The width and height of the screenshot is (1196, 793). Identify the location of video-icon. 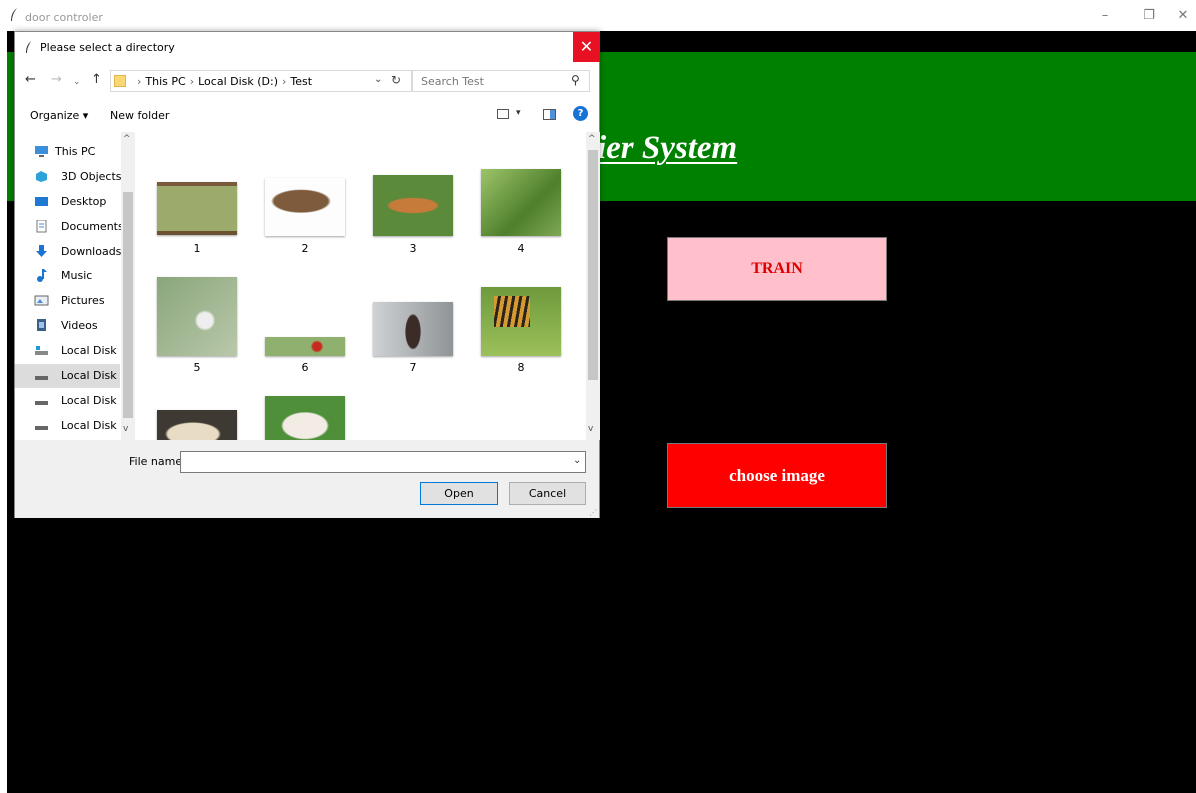
(41, 325).